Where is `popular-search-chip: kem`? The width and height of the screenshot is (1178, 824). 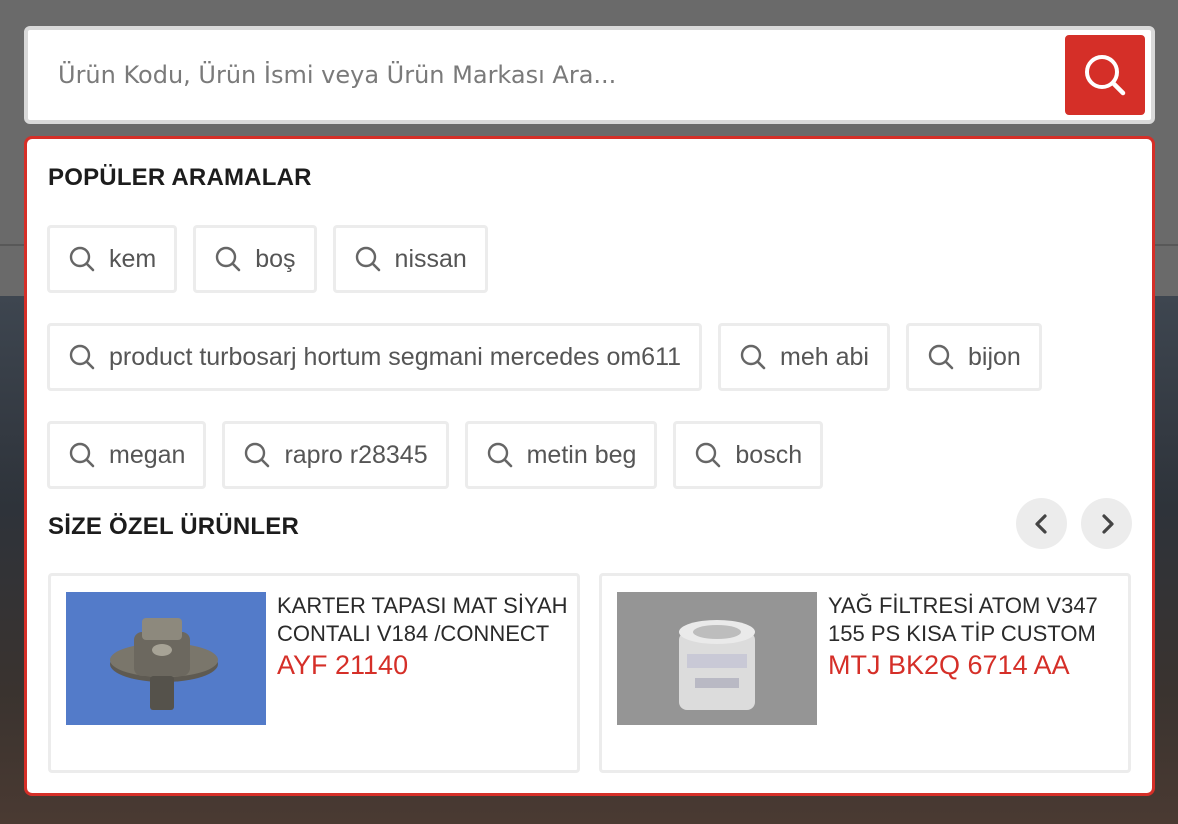 popular-search-chip: kem is located at coordinates (112, 259).